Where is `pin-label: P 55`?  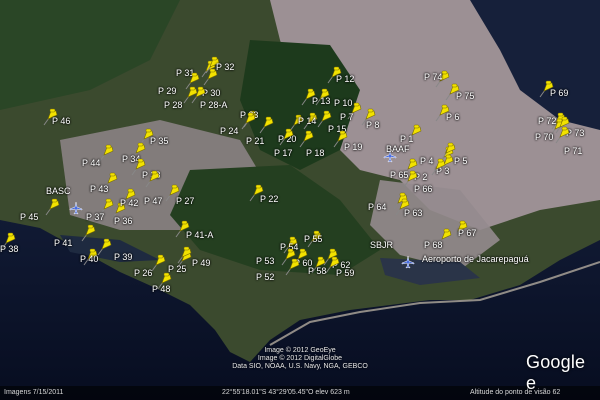 pin-label: P 55 is located at coordinates (313, 239).